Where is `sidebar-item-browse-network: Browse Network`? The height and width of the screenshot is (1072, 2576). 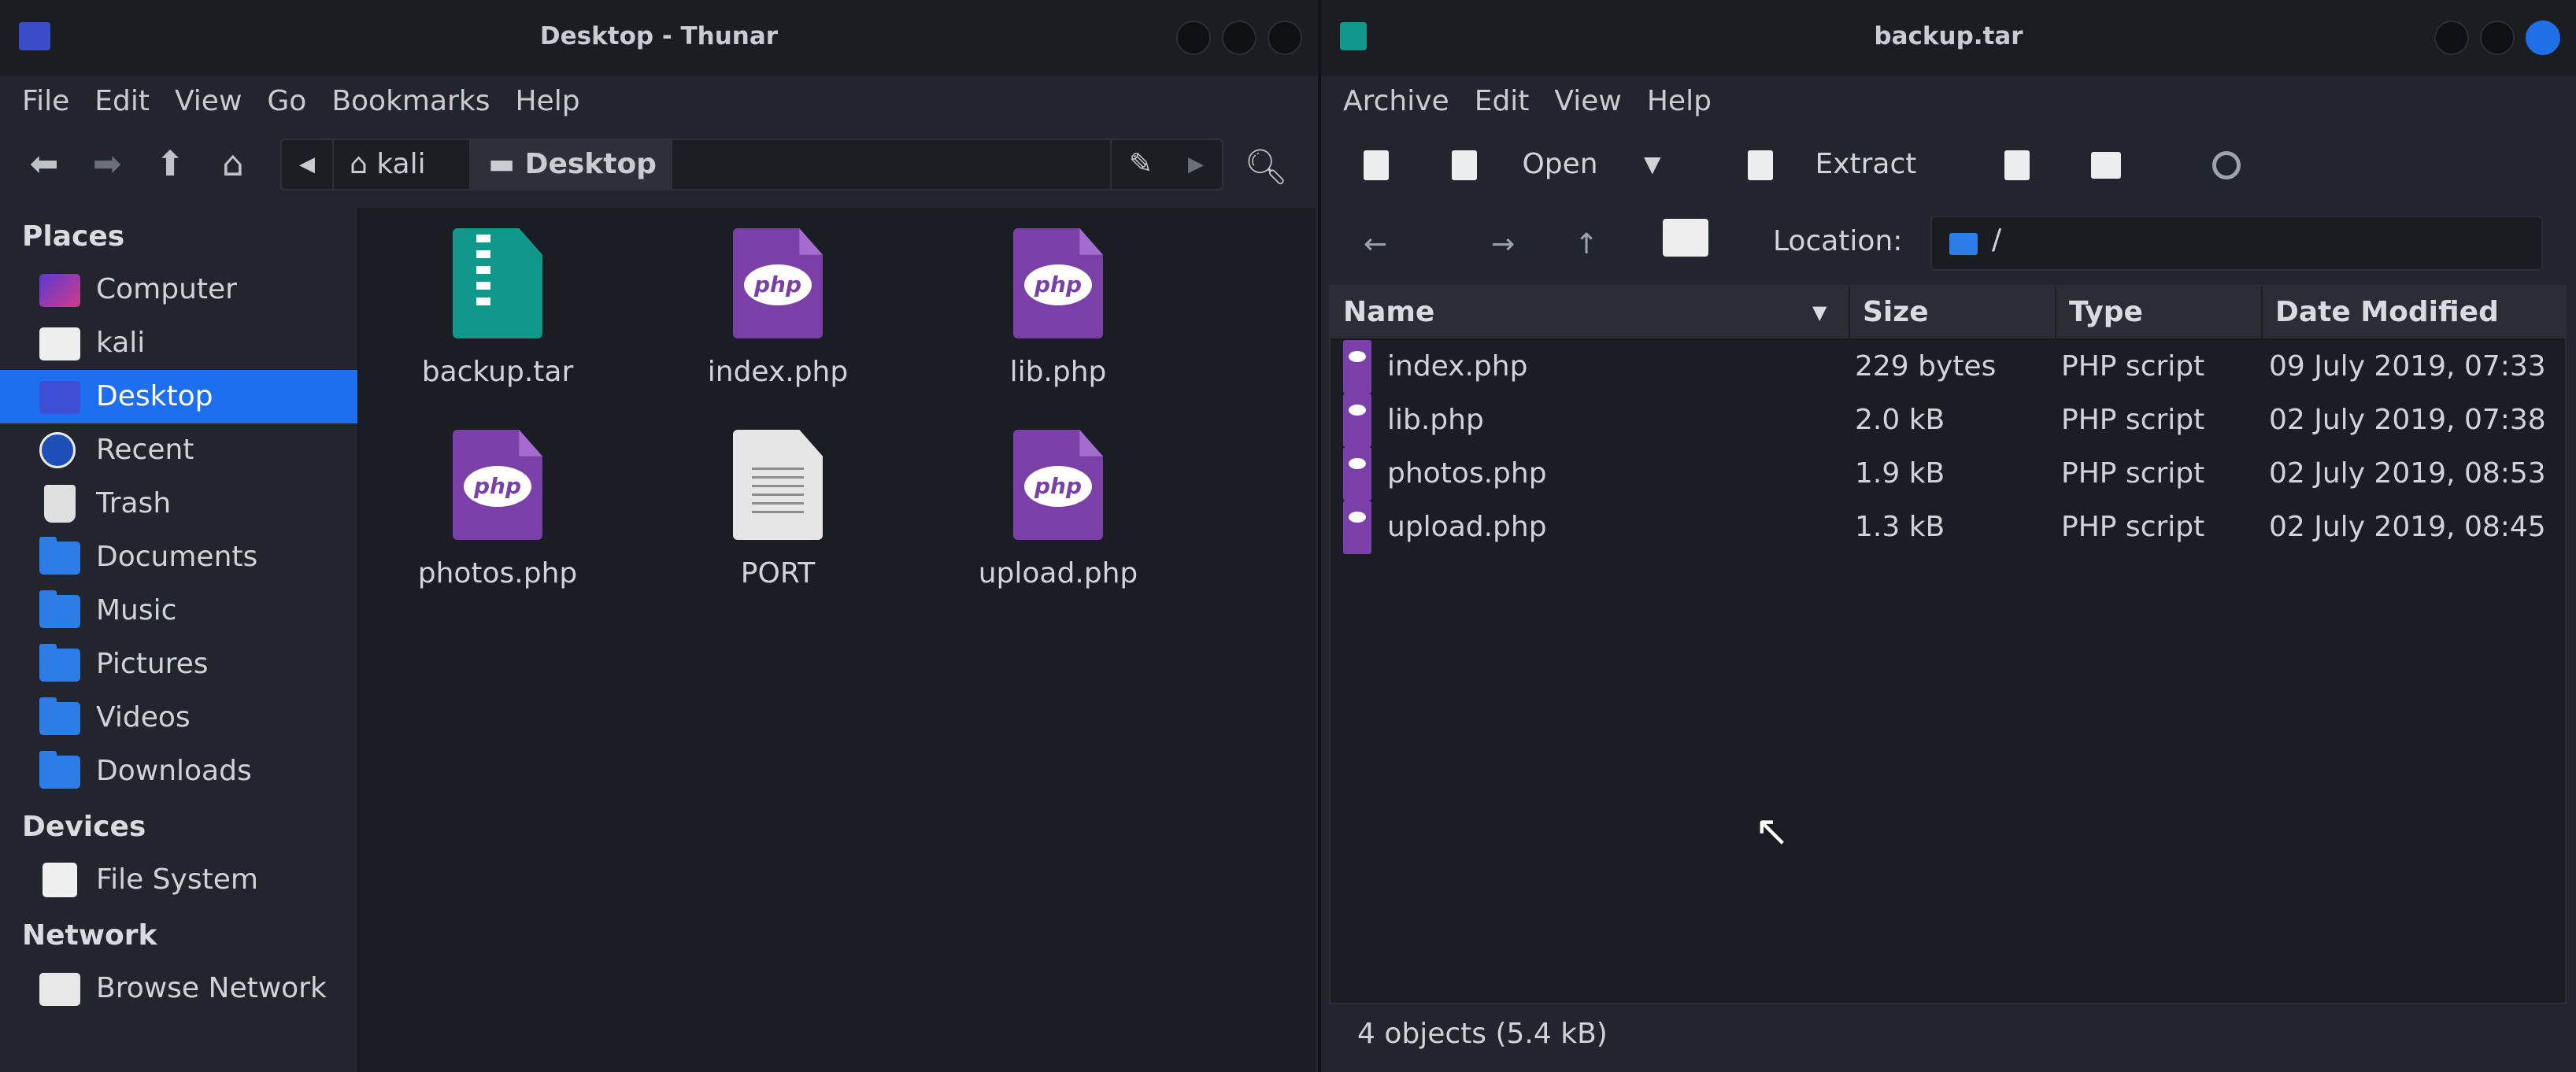 sidebar-item-browse-network: Browse Network is located at coordinates (178, 988).